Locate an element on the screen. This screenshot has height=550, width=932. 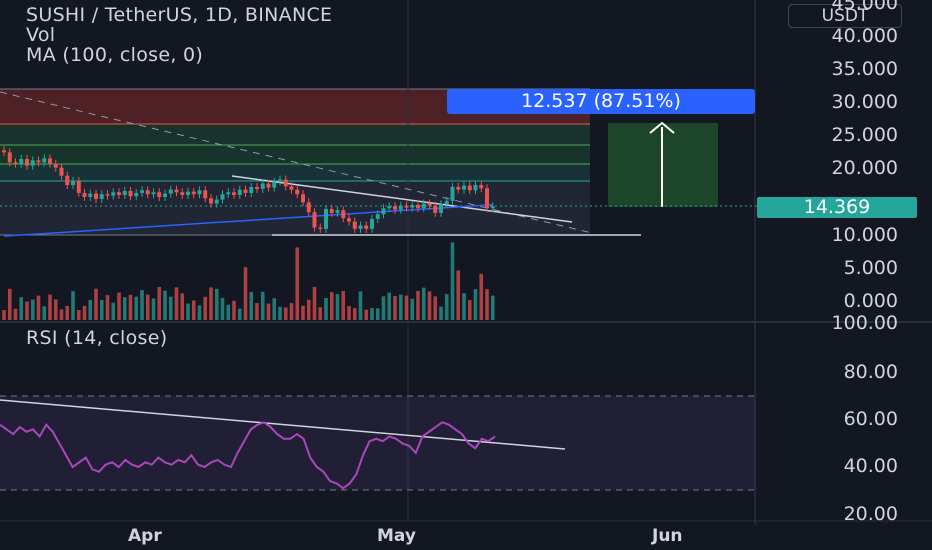
price-tick: 20.000 is located at coordinates (864, 168).